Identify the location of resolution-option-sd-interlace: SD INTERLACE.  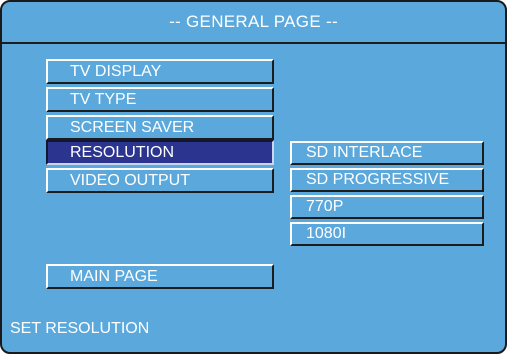
(387, 153).